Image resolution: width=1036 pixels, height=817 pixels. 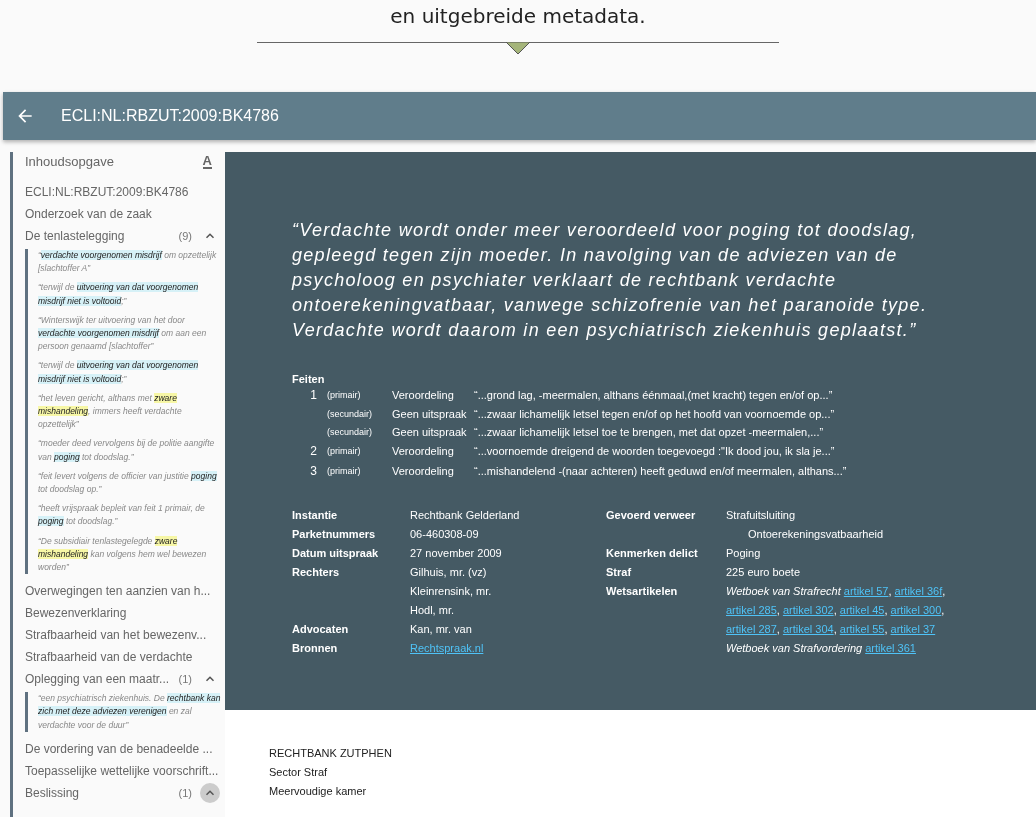 What do you see at coordinates (655, 414) in the screenshot?
I see `fact-excerpt: “...zwaar lichamelijk letsel tegen en/of op het hoofd van voornoemde op...”` at bounding box center [655, 414].